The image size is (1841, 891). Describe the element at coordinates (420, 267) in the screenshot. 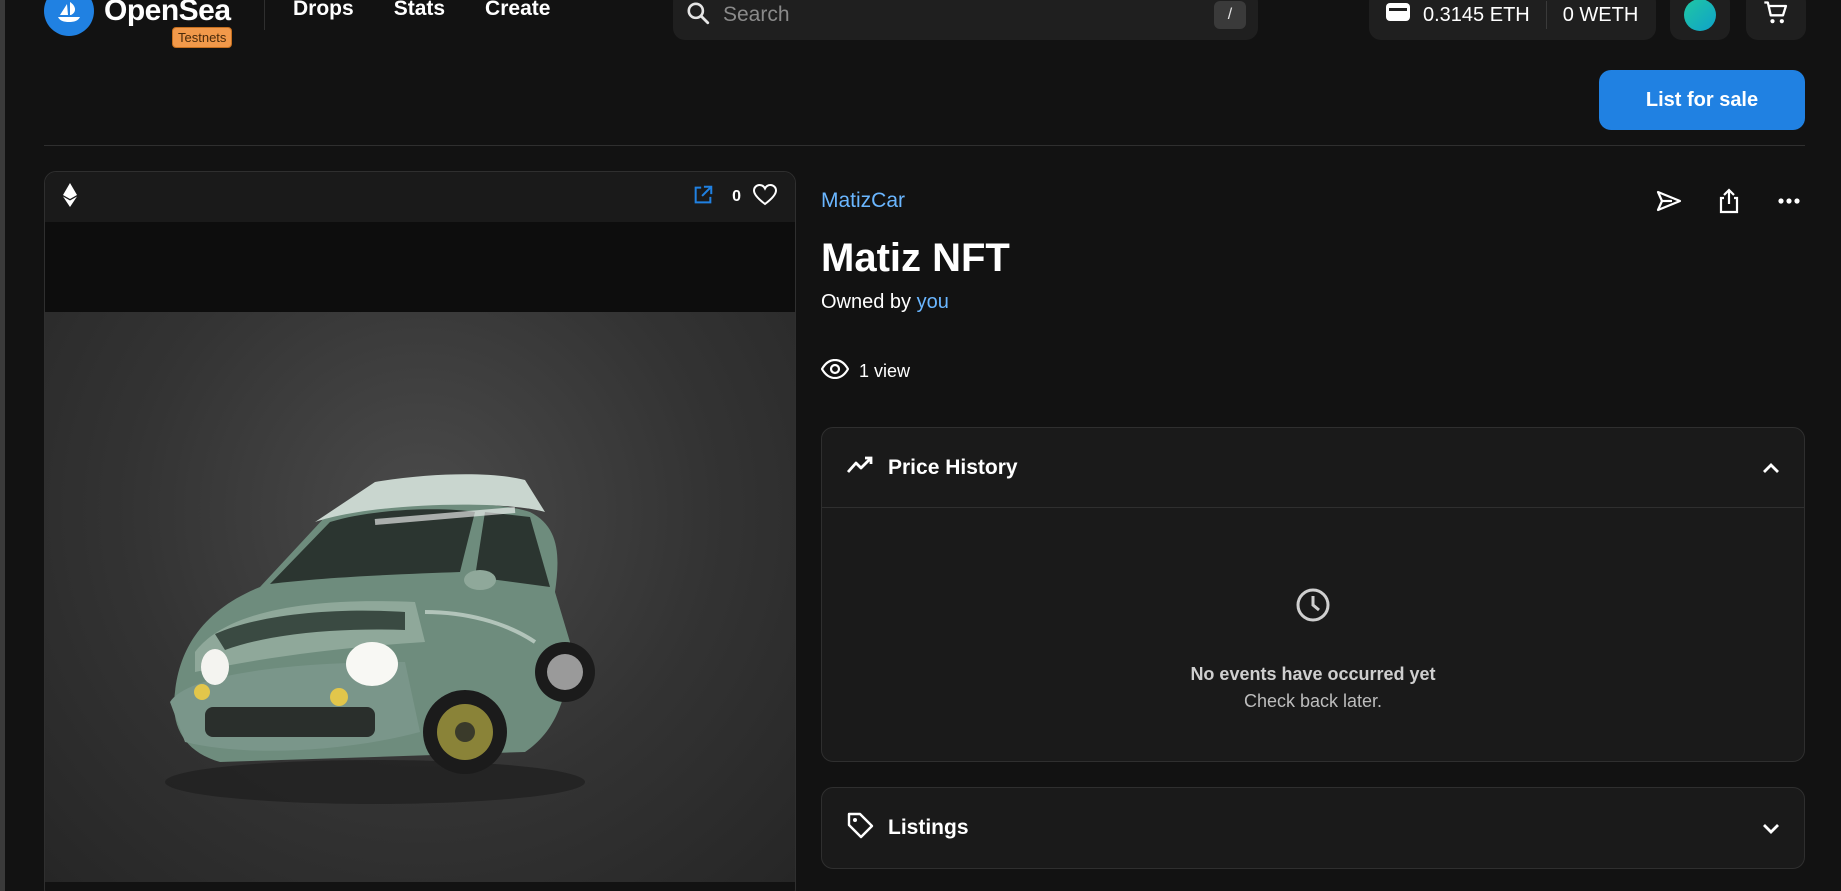

I see `media-letterbox` at that location.